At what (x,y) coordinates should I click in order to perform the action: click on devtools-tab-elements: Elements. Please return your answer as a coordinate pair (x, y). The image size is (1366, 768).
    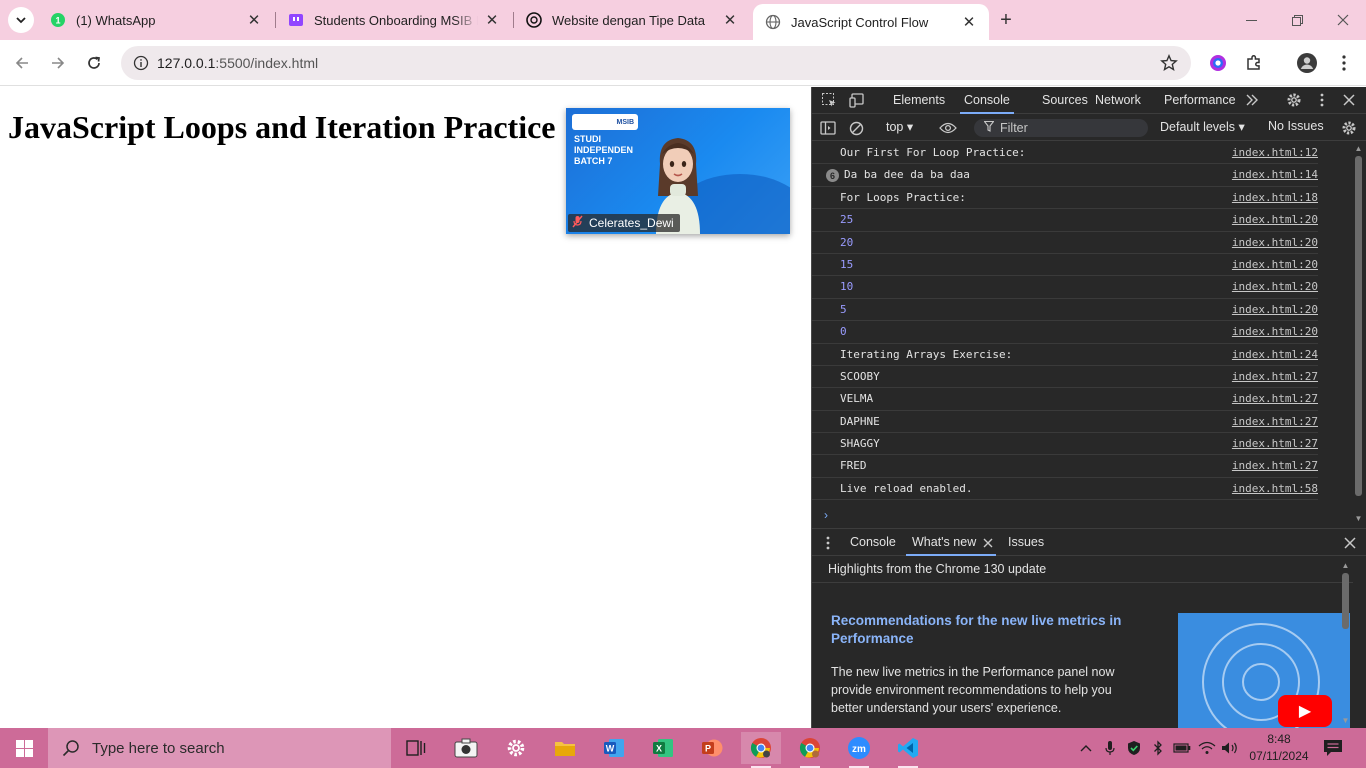
    Looking at the image, I should click on (919, 100).